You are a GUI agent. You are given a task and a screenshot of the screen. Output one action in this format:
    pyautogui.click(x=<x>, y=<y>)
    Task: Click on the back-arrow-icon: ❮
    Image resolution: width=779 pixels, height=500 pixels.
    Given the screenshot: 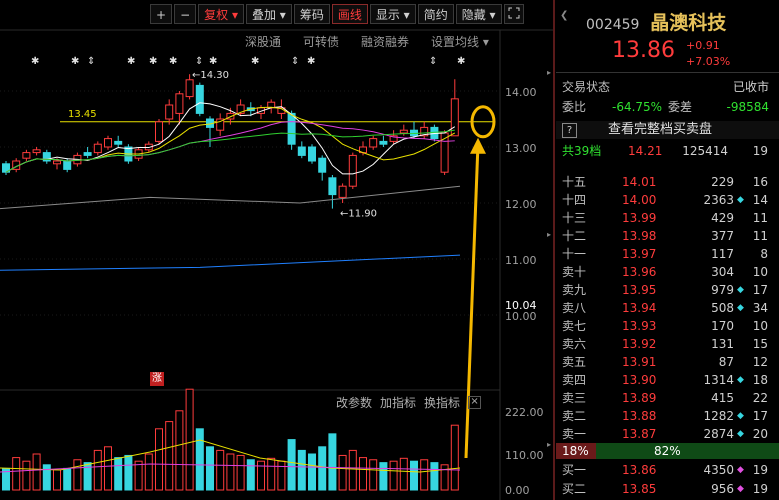 What is the action you would take?
    pyautogui.click(x=564, y=15)
    